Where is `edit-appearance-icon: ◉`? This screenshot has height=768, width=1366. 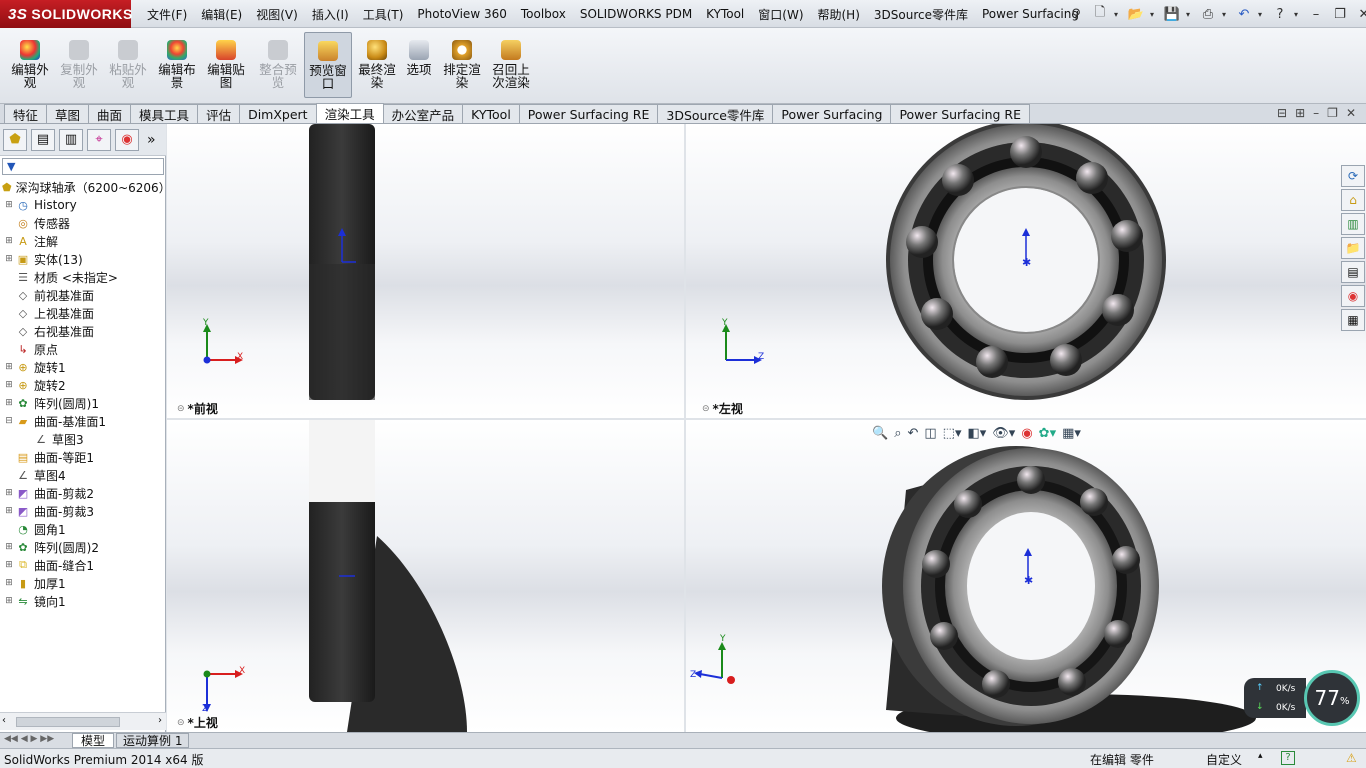
edit-appearance-icon: ◉ is located at coordinates (1026, 433).